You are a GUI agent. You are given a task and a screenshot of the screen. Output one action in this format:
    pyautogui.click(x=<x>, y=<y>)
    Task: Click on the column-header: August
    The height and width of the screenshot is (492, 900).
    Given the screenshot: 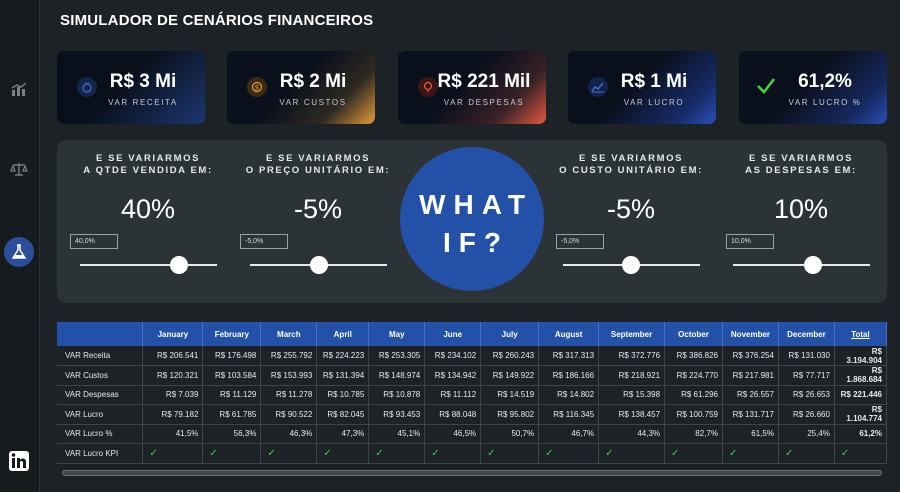 What is the action you would take?
    pyautogui.click(x=569, y=334)
    